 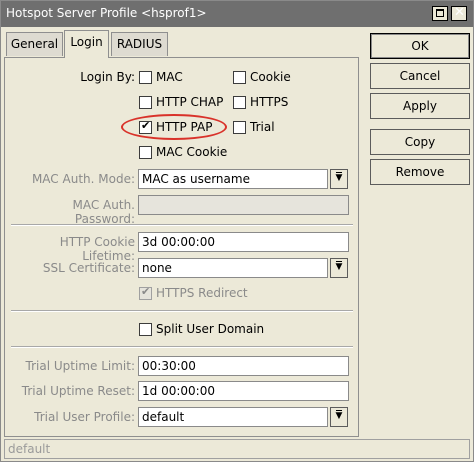 I want to click on trial-uptime-limit-field: 00:30:00, so click(x=243, y=366).